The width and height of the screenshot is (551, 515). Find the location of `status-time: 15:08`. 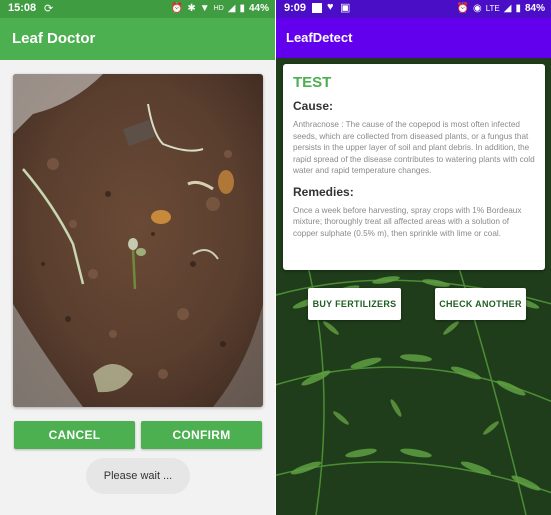

status-time: 15:08 is located at coordinates (22, 8).